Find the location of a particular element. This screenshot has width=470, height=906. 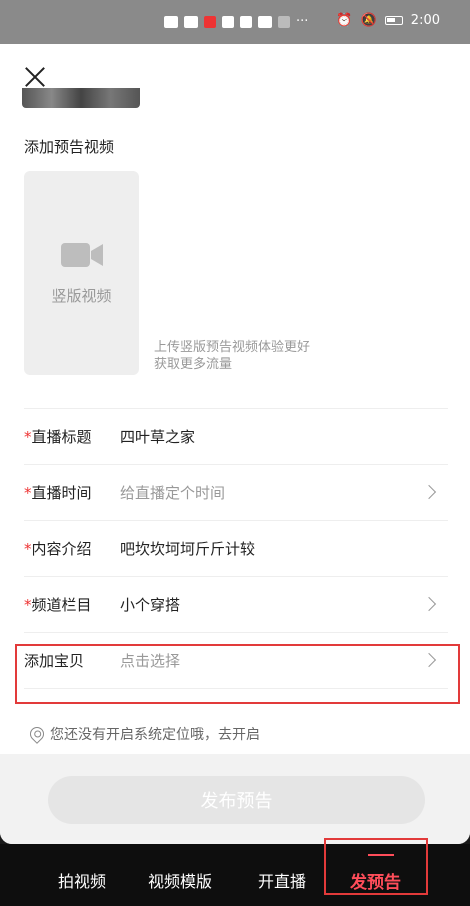

tab-publish-preview: 发预告 is located at coordinates (375, 880).